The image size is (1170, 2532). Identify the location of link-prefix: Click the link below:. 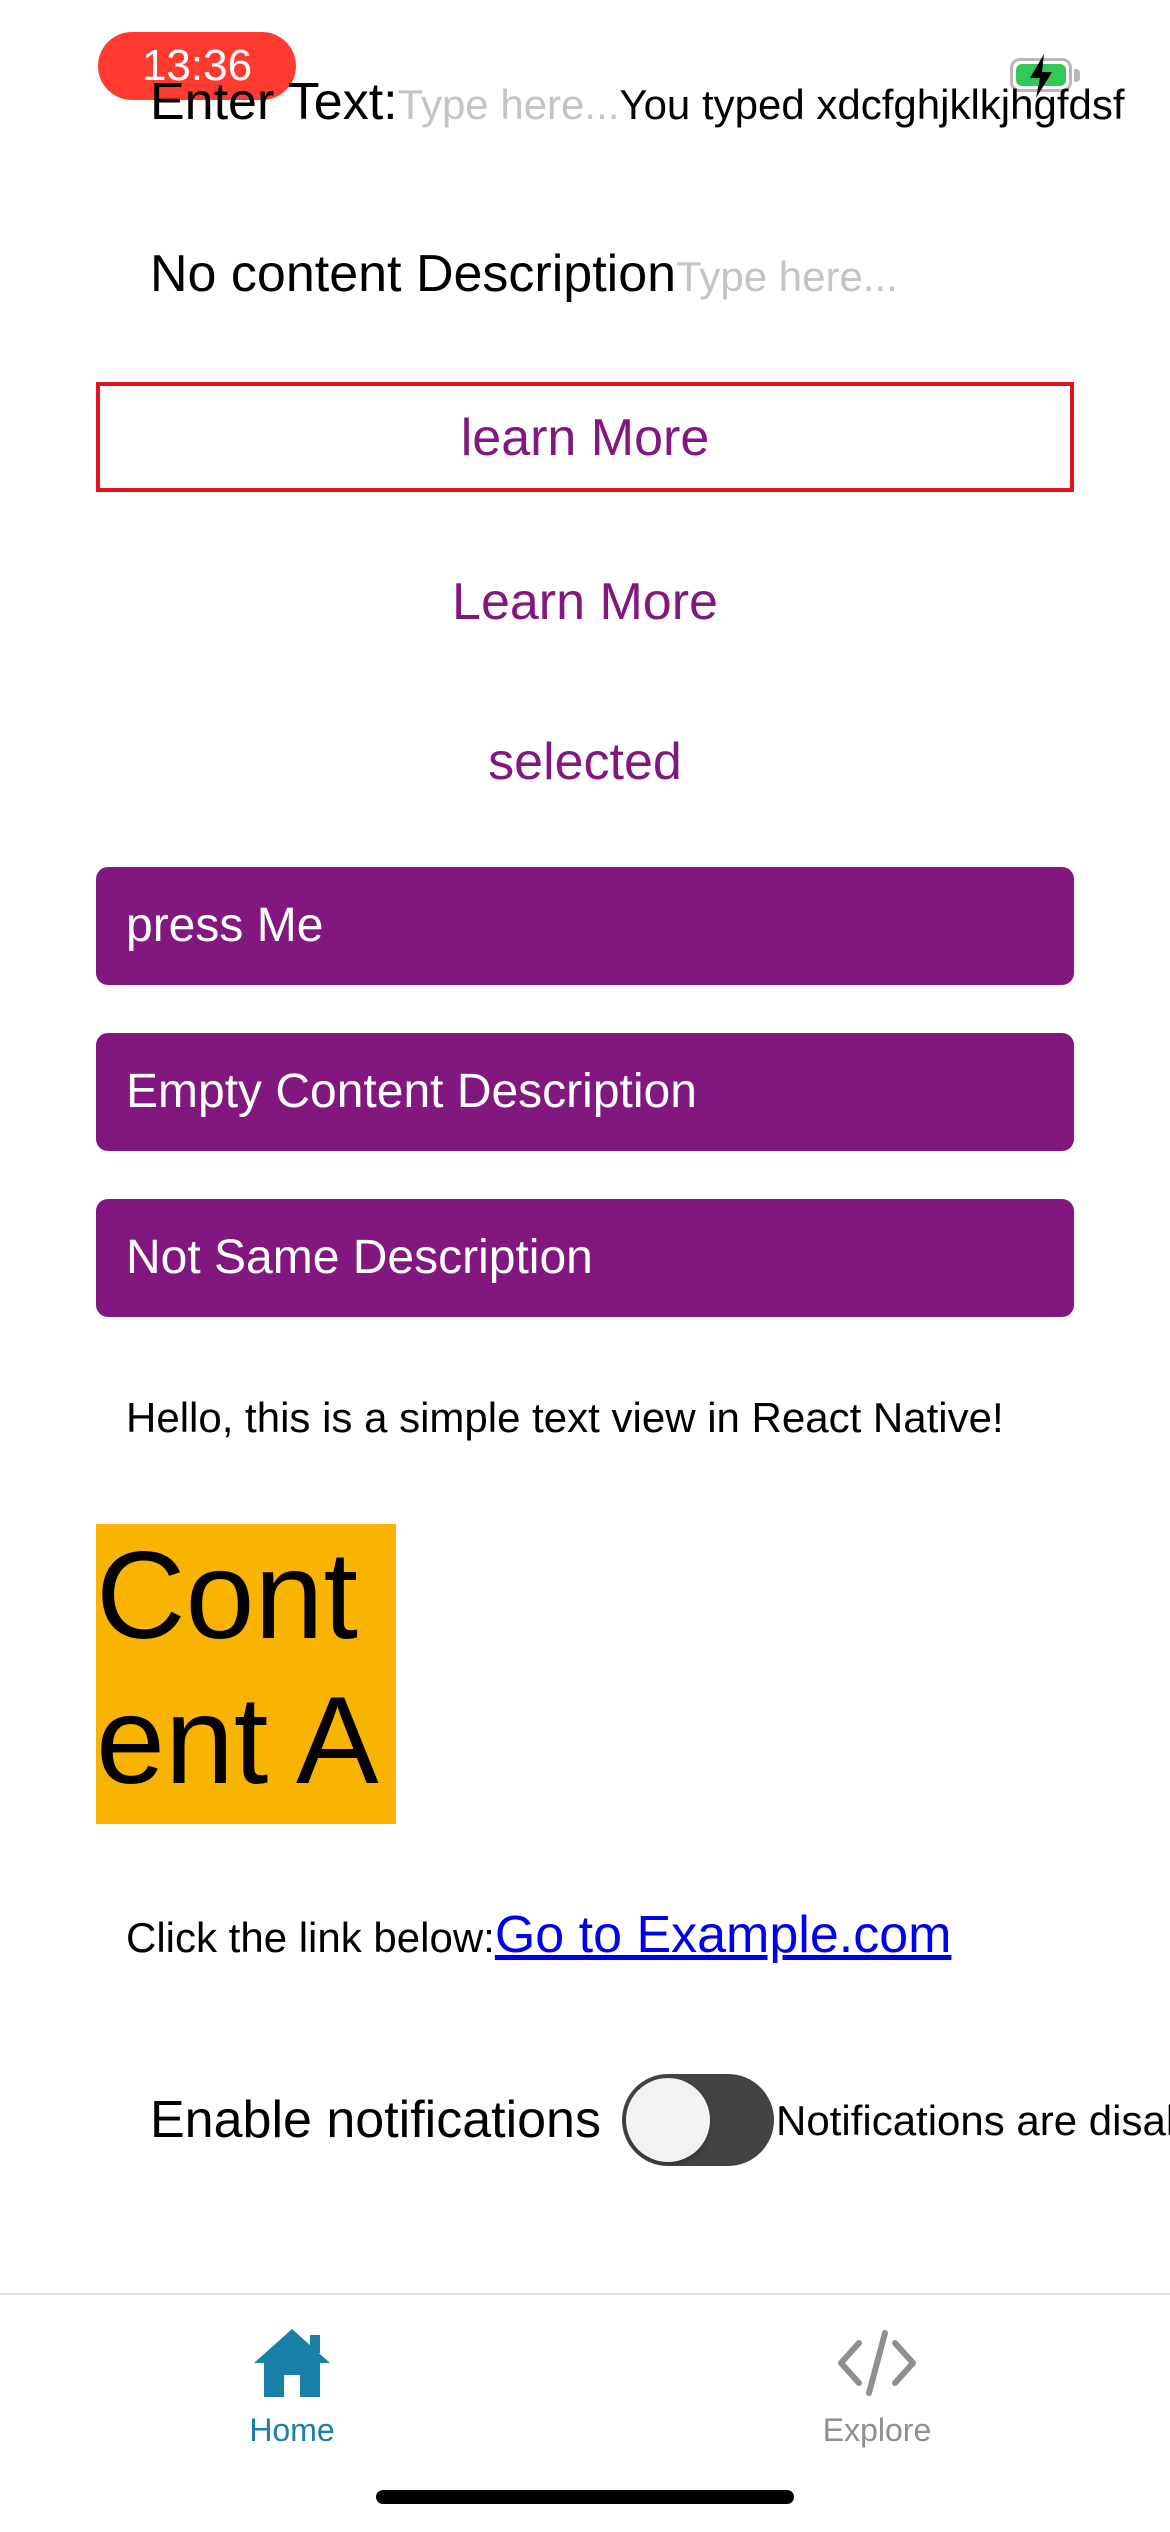
(310, 1937).